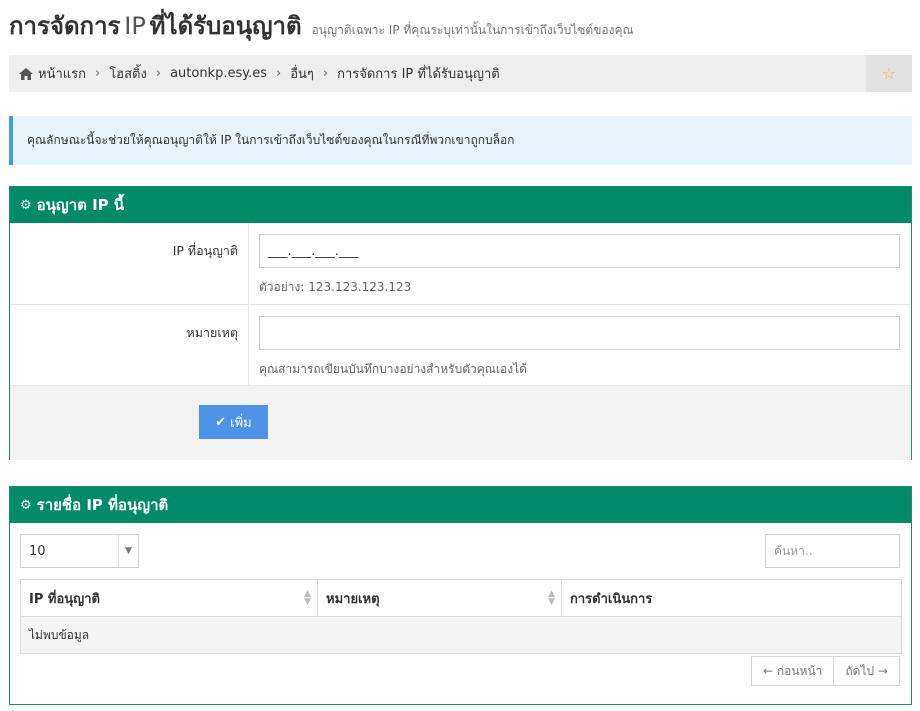  What do you see at coordinates (65, 26) in the screenshot?
I see `page-title-part1: การจัดการ` at bounding box center [65, 26].